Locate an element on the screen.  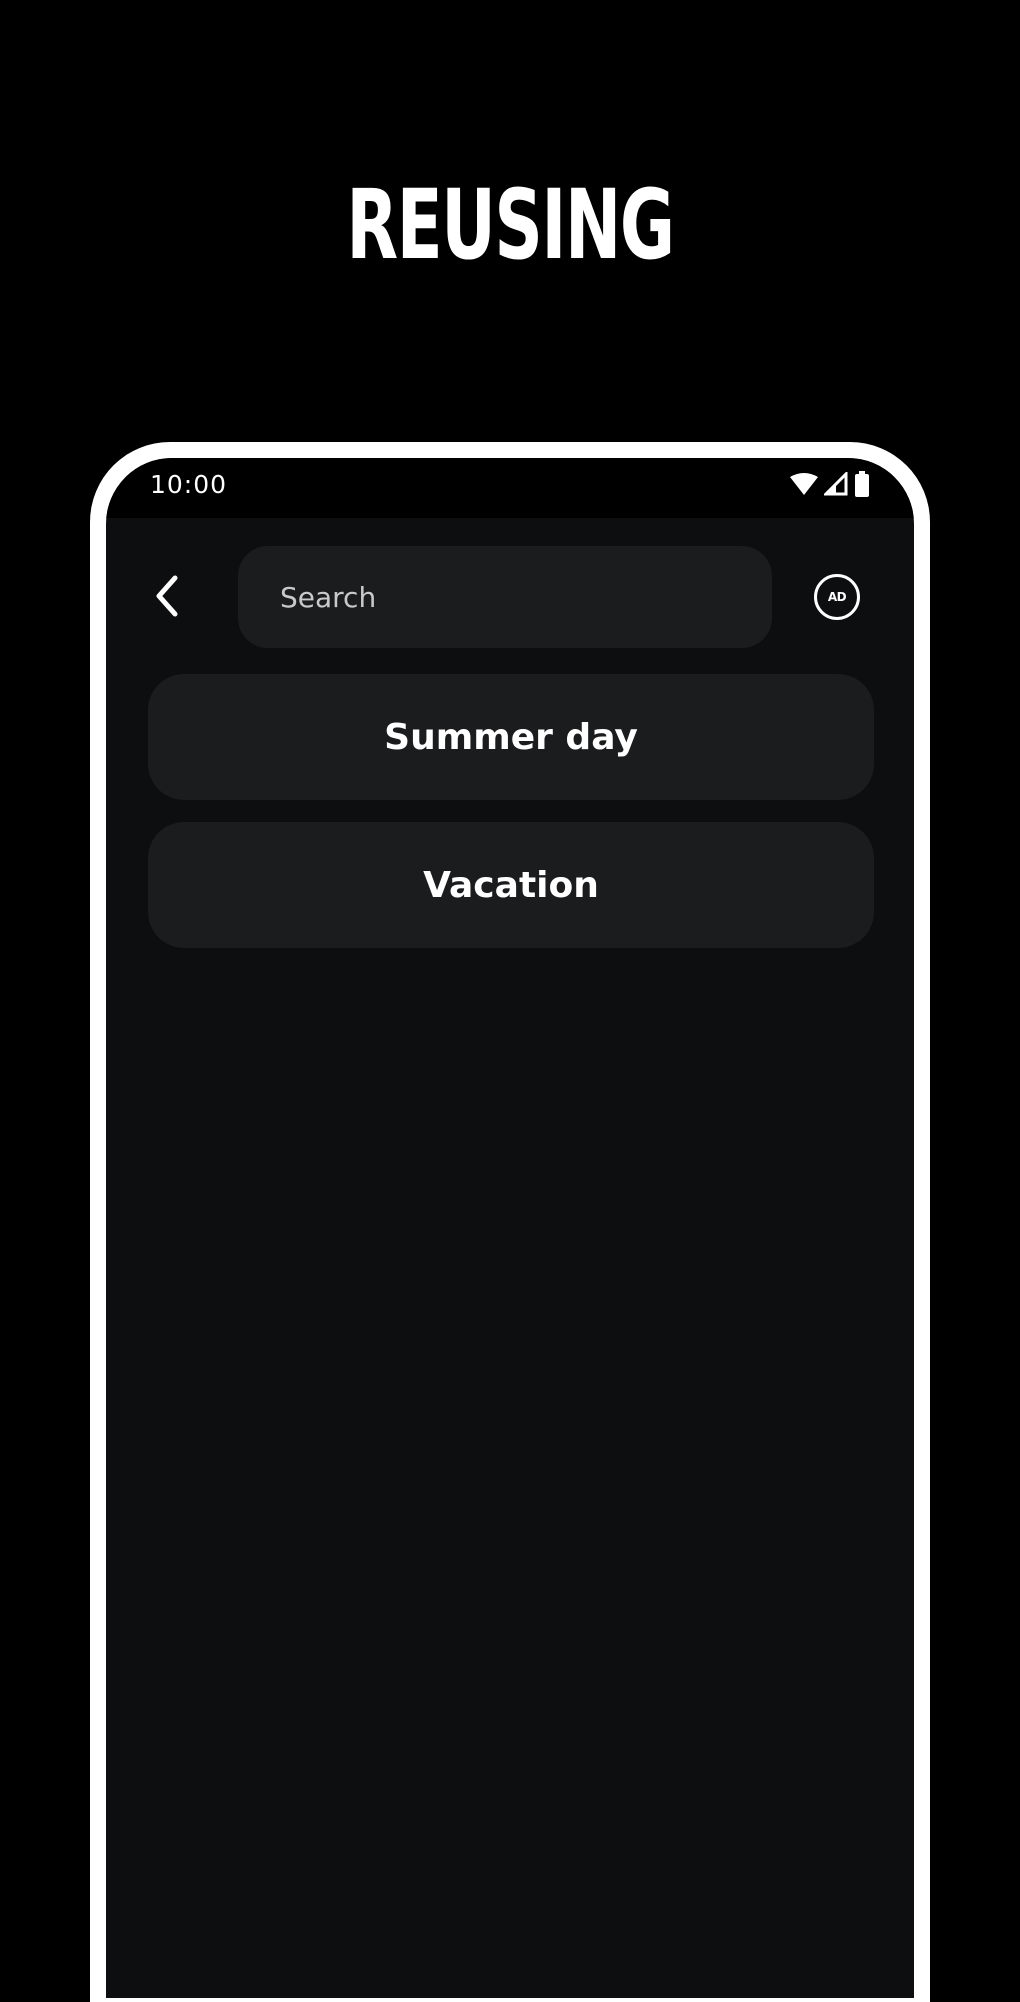
result-item-summer-day: Summer day is located at coordinates (511, 737).